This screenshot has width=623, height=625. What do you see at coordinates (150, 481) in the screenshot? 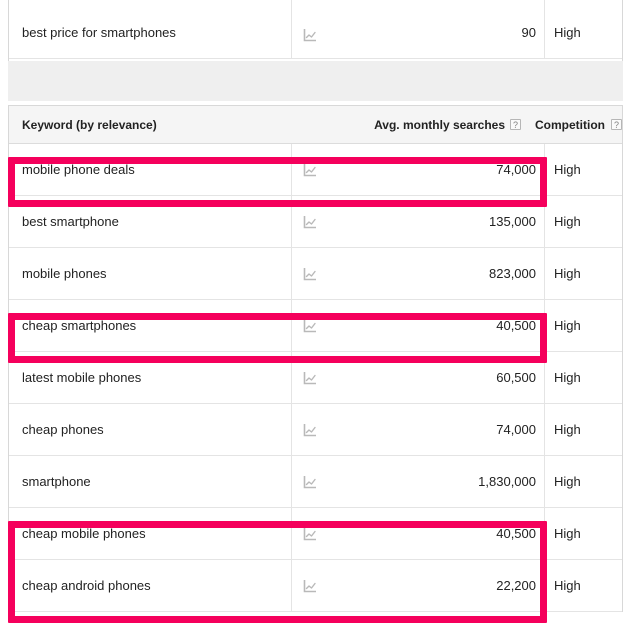
I see `keyword-cell: smartphone` at bounding box center [150, 481].